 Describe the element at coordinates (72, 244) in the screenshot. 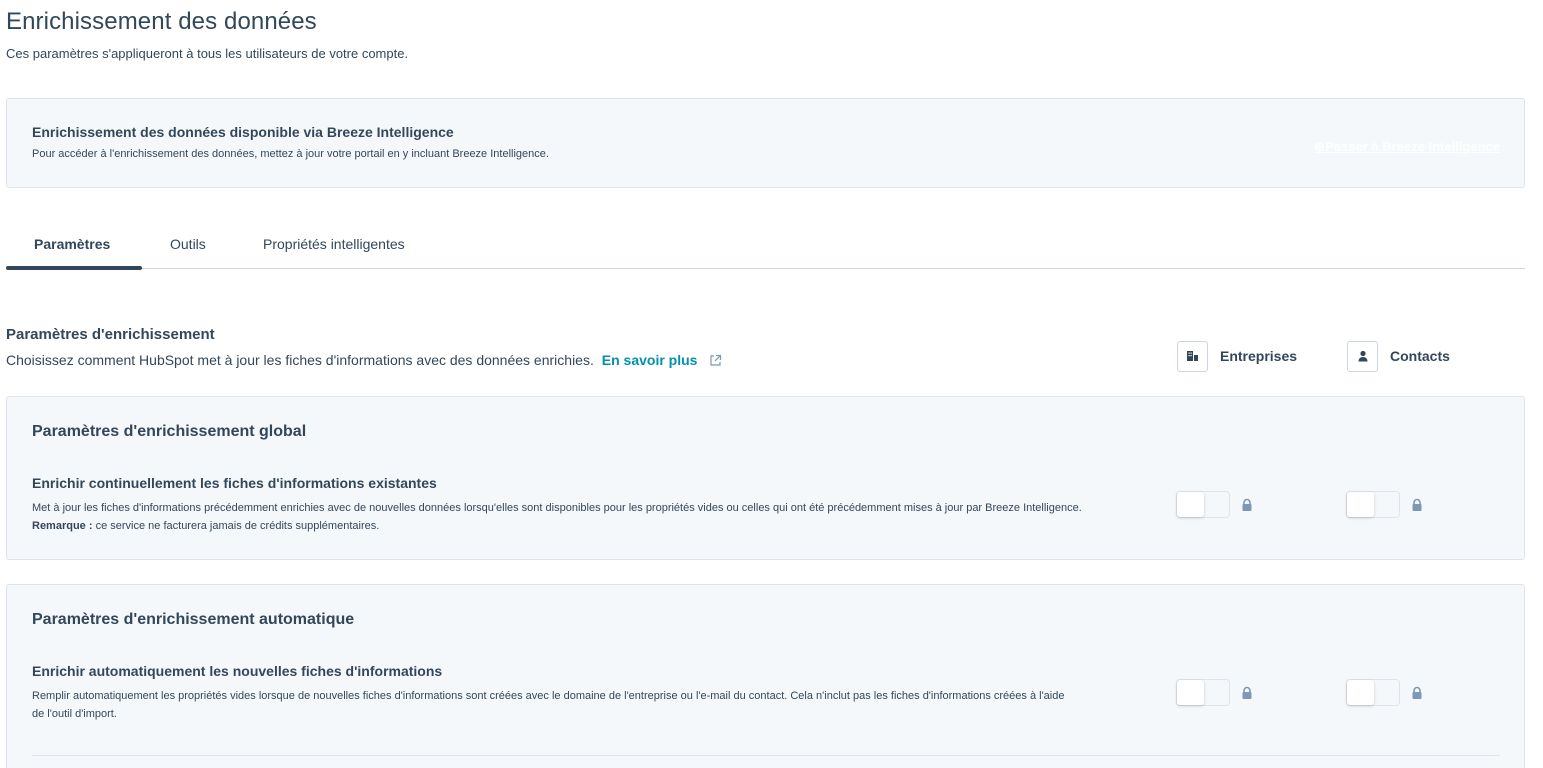

I see `tab-parametres: Paramètres` at that location.